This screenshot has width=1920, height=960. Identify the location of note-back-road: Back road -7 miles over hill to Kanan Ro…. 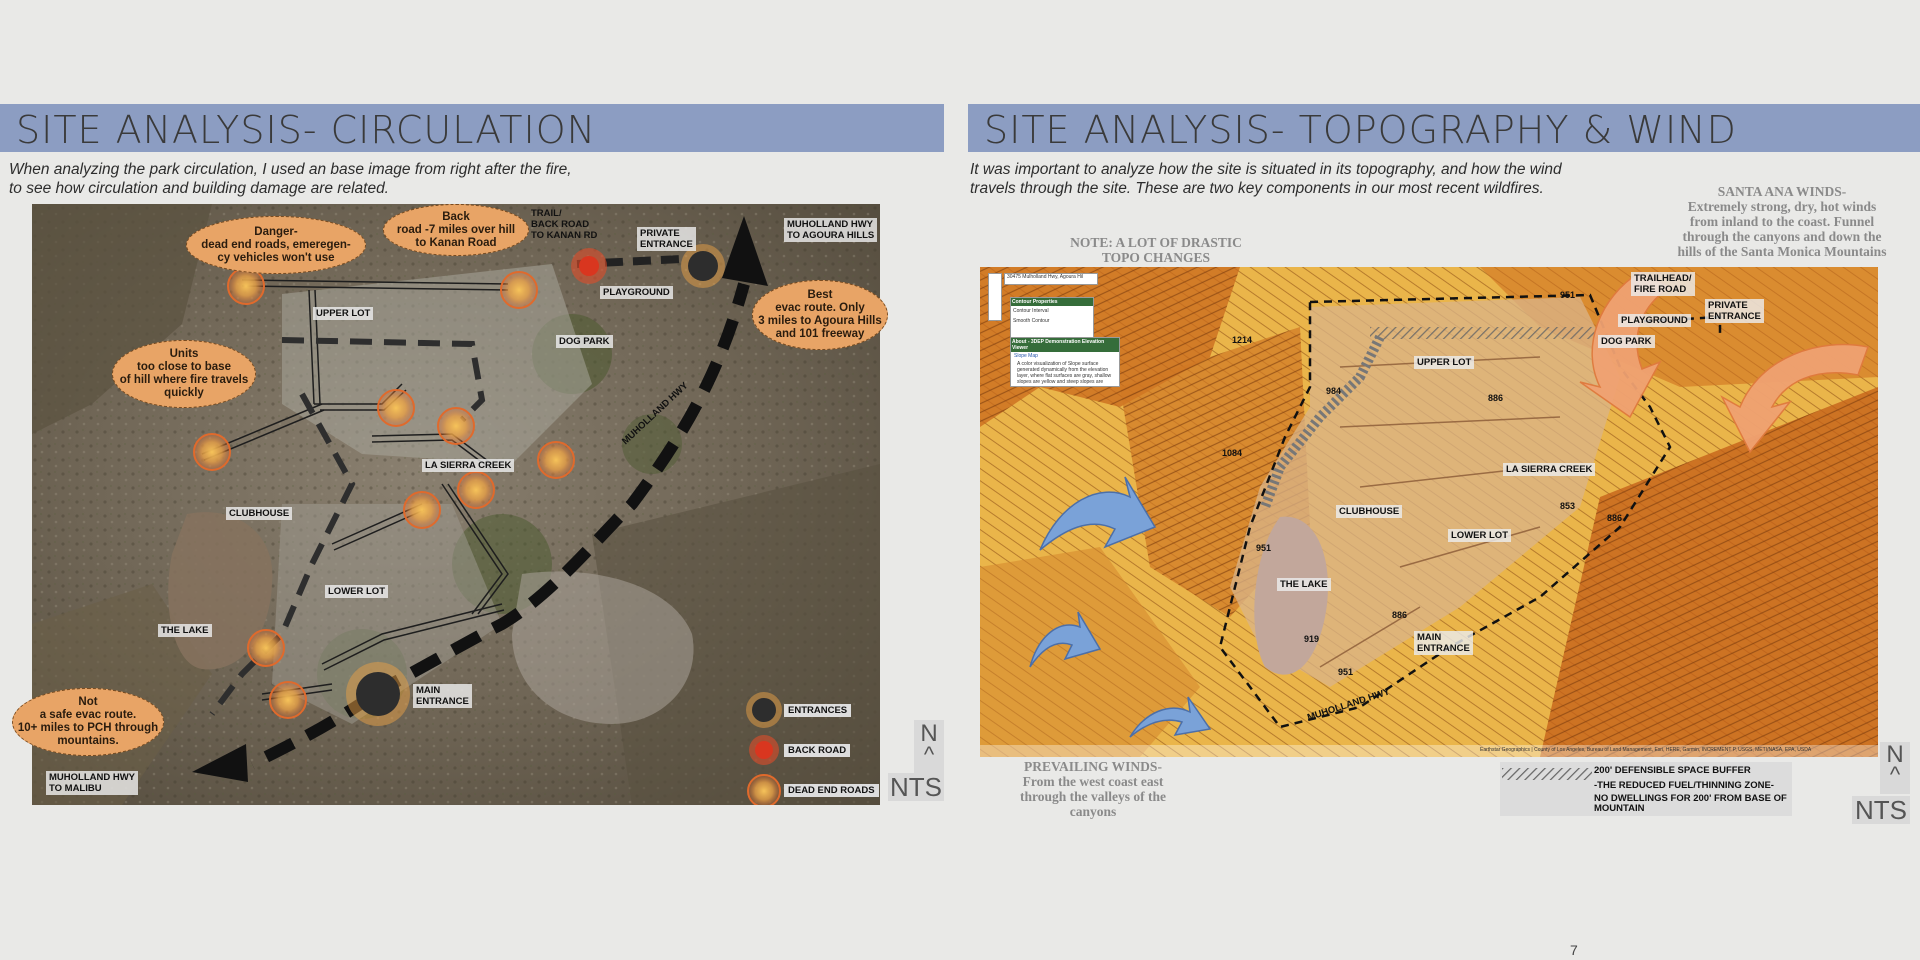
(456, 230).